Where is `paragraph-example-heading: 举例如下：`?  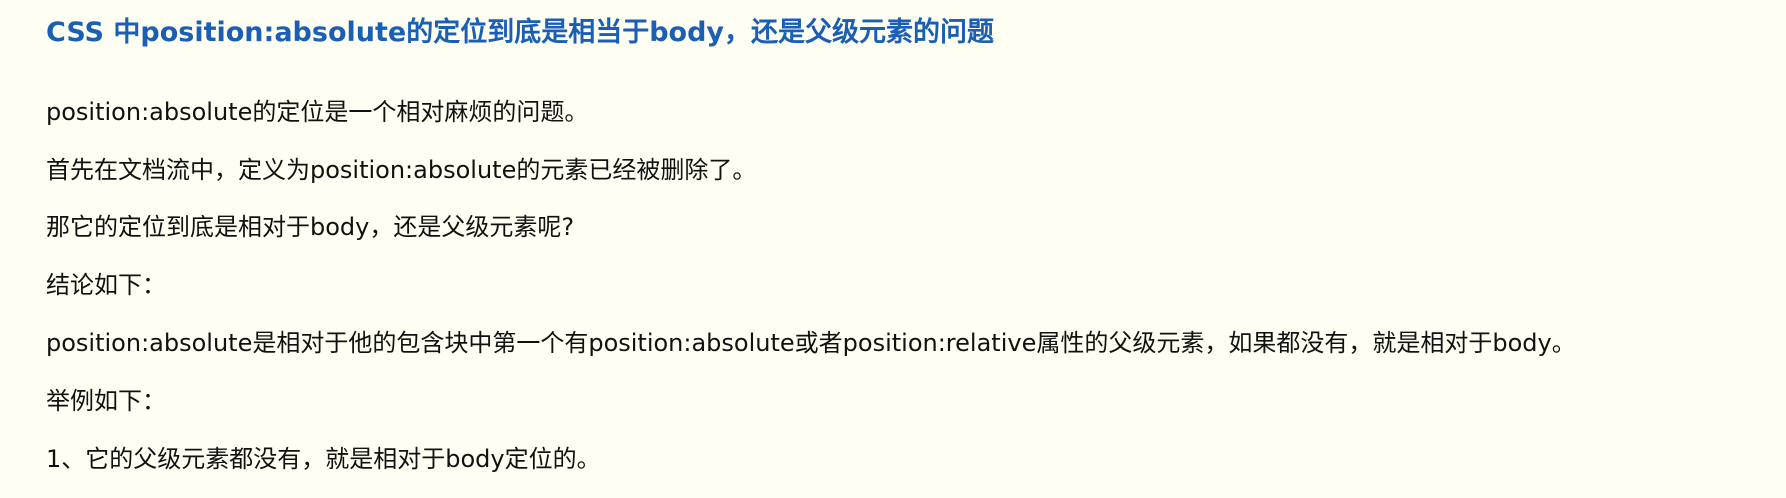 paragraph-example-heading: 举例如下： is located at coordinates (106, 401).